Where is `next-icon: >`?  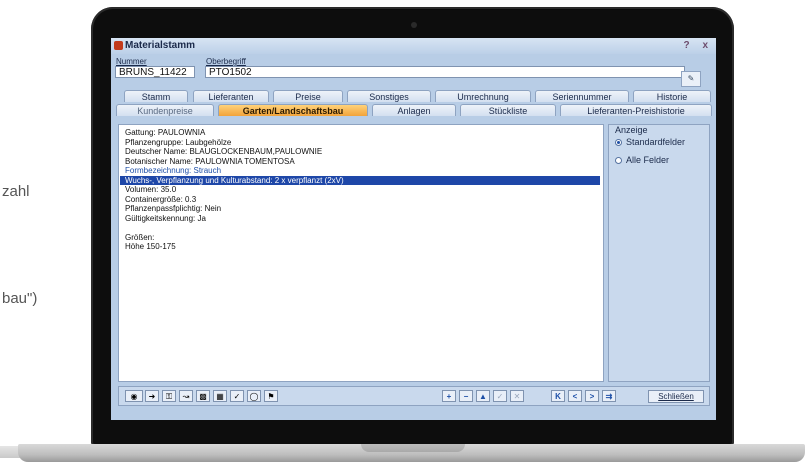 next-icon: > is located at coordinates (592, 396).